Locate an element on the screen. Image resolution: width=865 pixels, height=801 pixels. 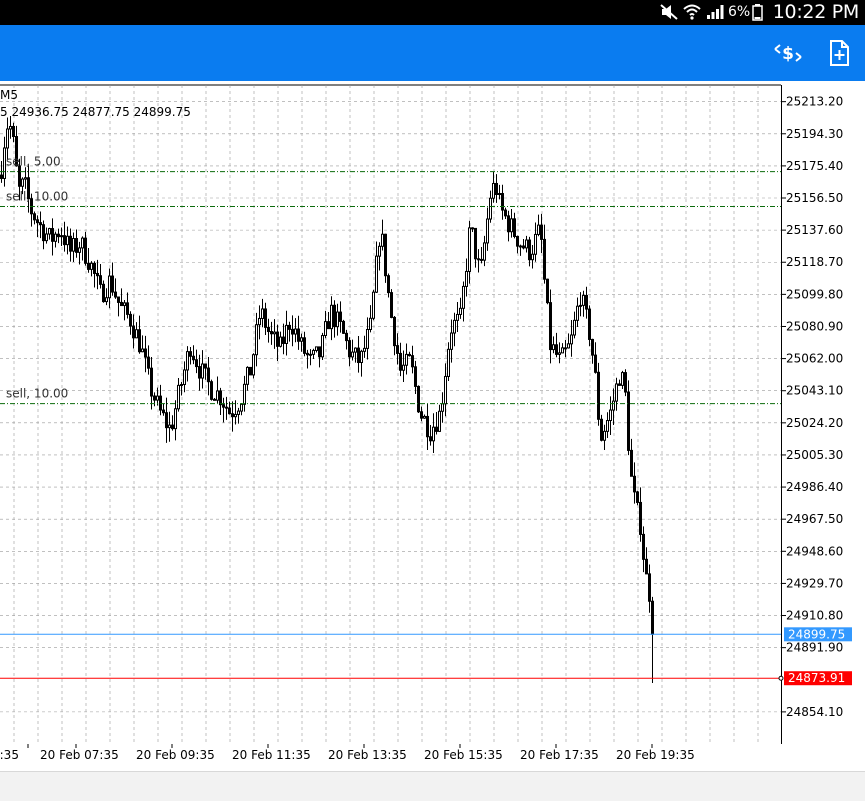
y-tick-label: 24910.80 is located at coordinates (814, 616).